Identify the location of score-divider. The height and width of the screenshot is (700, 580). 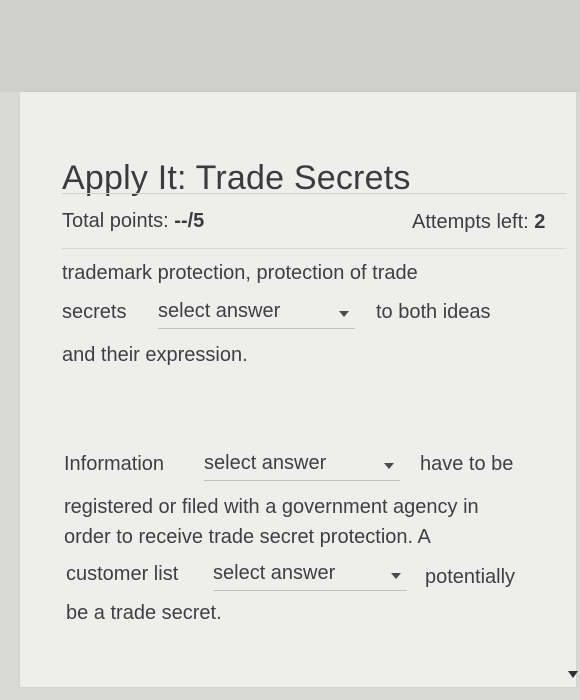
(314, 248).